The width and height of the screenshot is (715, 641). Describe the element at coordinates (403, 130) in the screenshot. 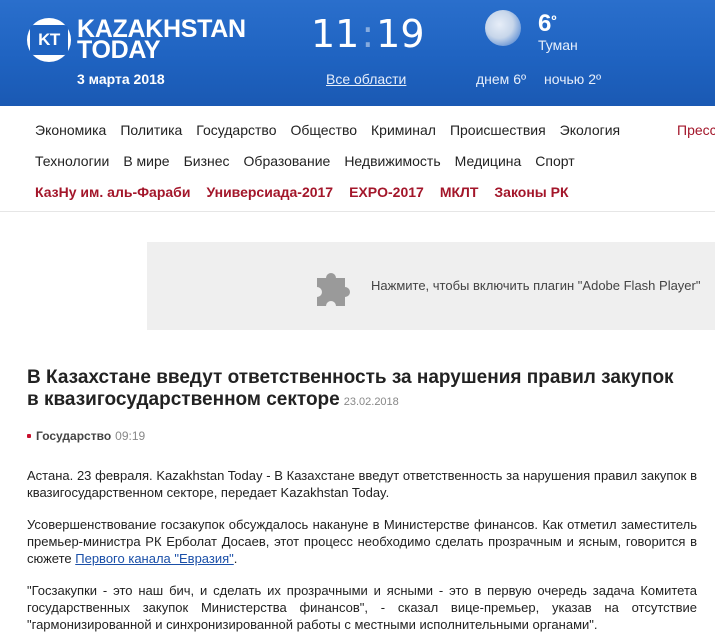

I see `nav-item-crime: Криминал` at that location.